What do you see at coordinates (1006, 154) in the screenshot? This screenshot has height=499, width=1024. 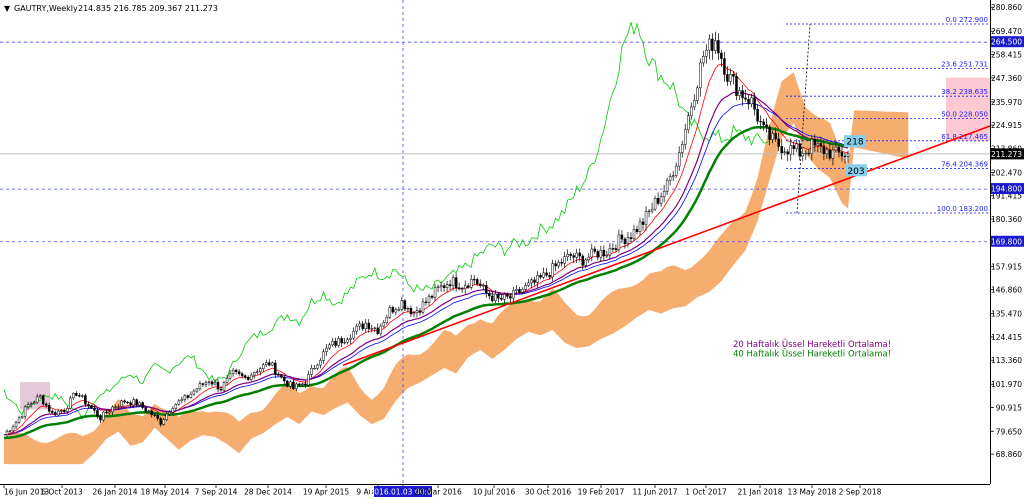 I see `price-box-label: 211.273` at bounding box center [1006, 154].